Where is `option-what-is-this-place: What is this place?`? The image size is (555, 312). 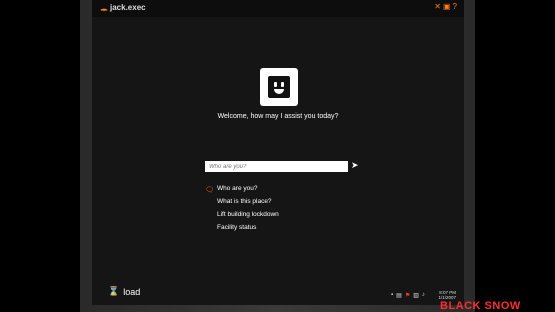 option-what-is-this-place: What is this place? is located at coordinates (242, 201).